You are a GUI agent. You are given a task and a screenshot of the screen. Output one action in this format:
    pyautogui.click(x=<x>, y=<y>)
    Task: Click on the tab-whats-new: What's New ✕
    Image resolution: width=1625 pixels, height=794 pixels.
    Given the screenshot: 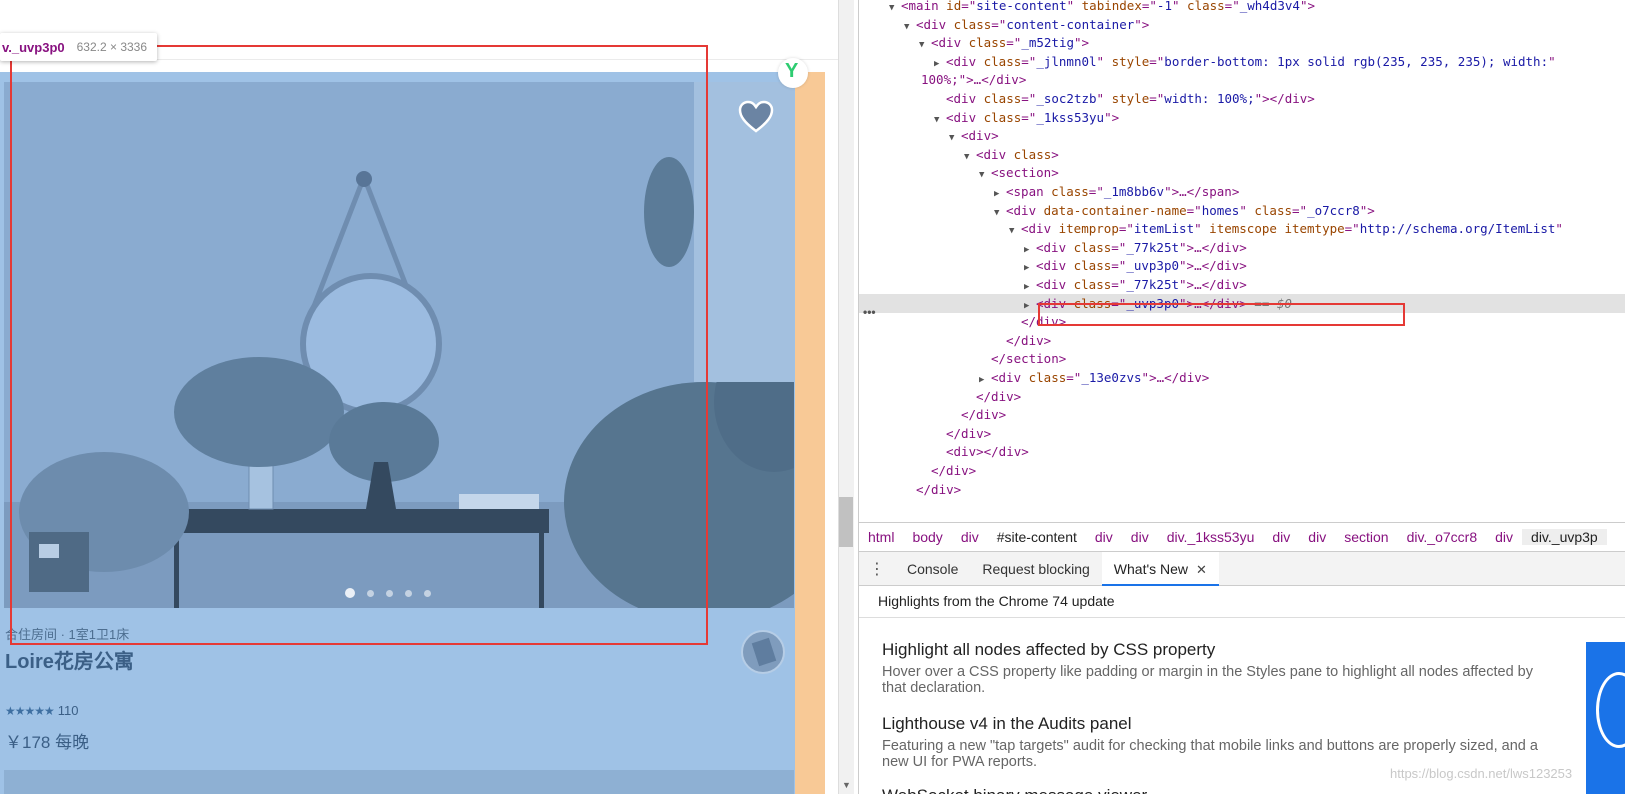 What is the action you would take?
    pyautogui.click(x=1160, y=568)
    